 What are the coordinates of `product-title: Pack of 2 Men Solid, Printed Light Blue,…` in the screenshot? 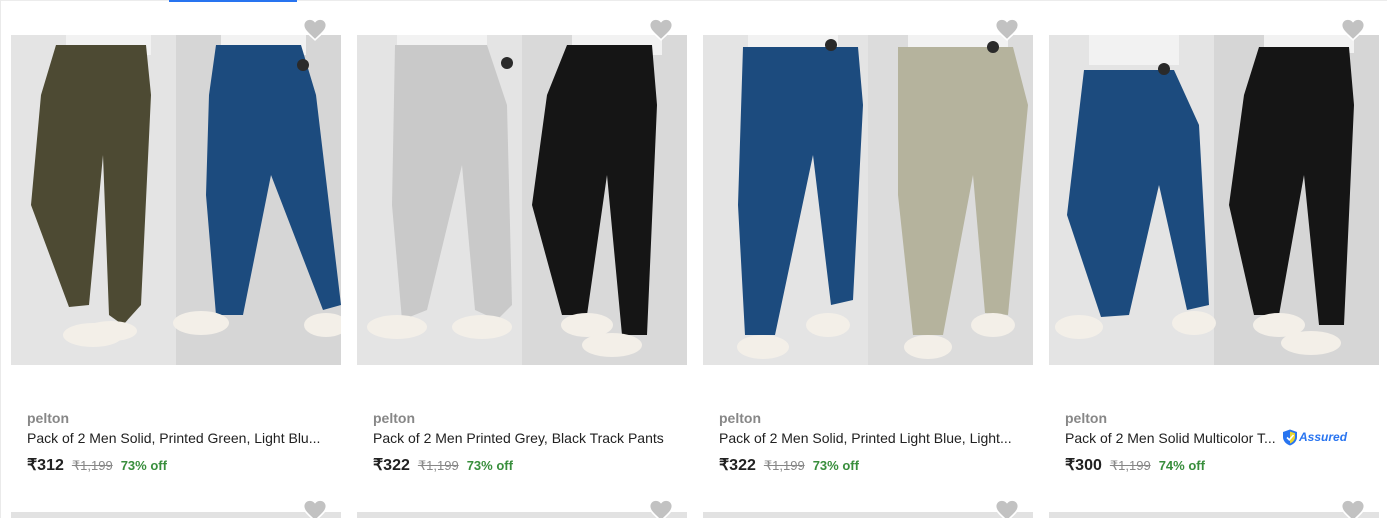 It's located at (869, 438).